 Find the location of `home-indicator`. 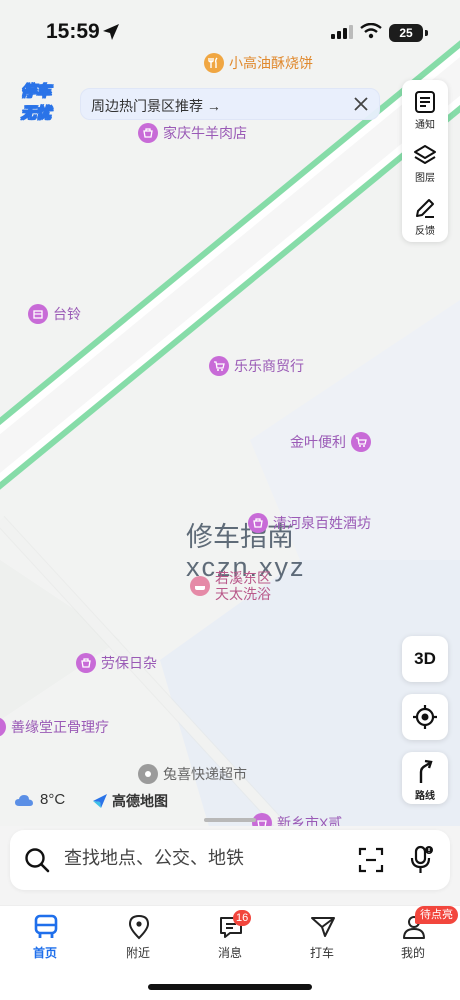

home-indicator is located at coordinates (230, 987).